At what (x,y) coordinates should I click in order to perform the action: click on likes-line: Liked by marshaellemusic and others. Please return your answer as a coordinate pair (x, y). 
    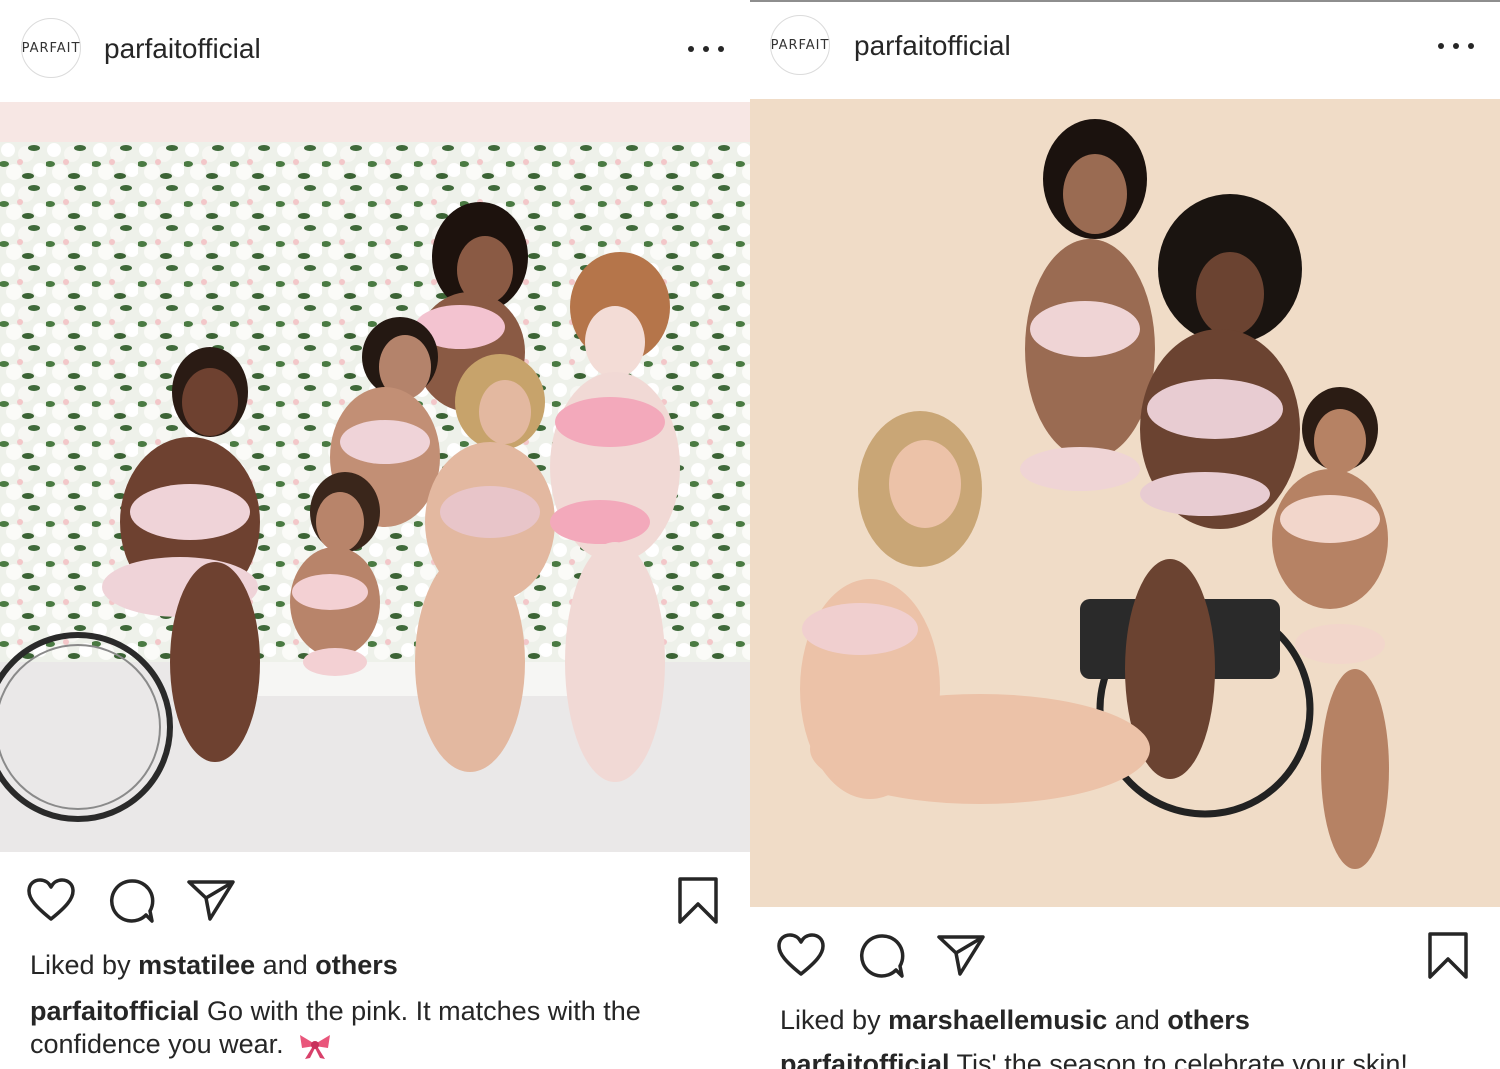
    Looking at the image, I should click on (1015, 1020).